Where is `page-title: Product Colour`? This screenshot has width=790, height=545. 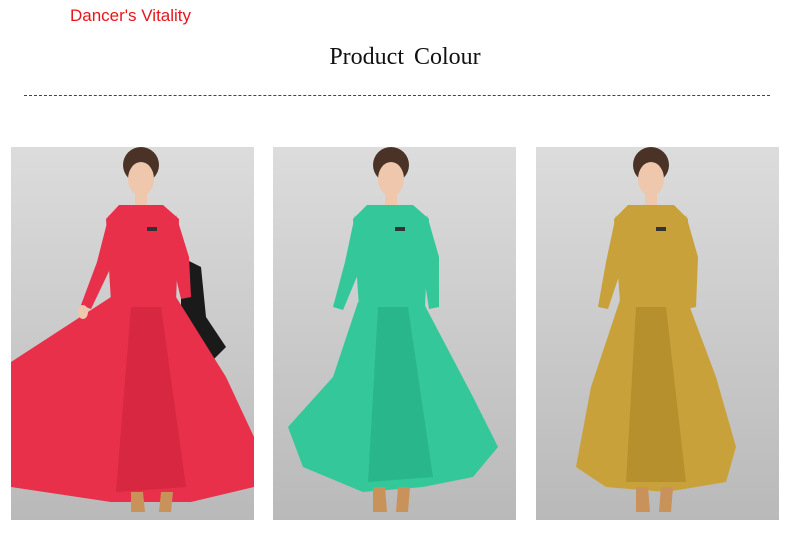
page-title: Product Colour is located at coordinates (405, 57).